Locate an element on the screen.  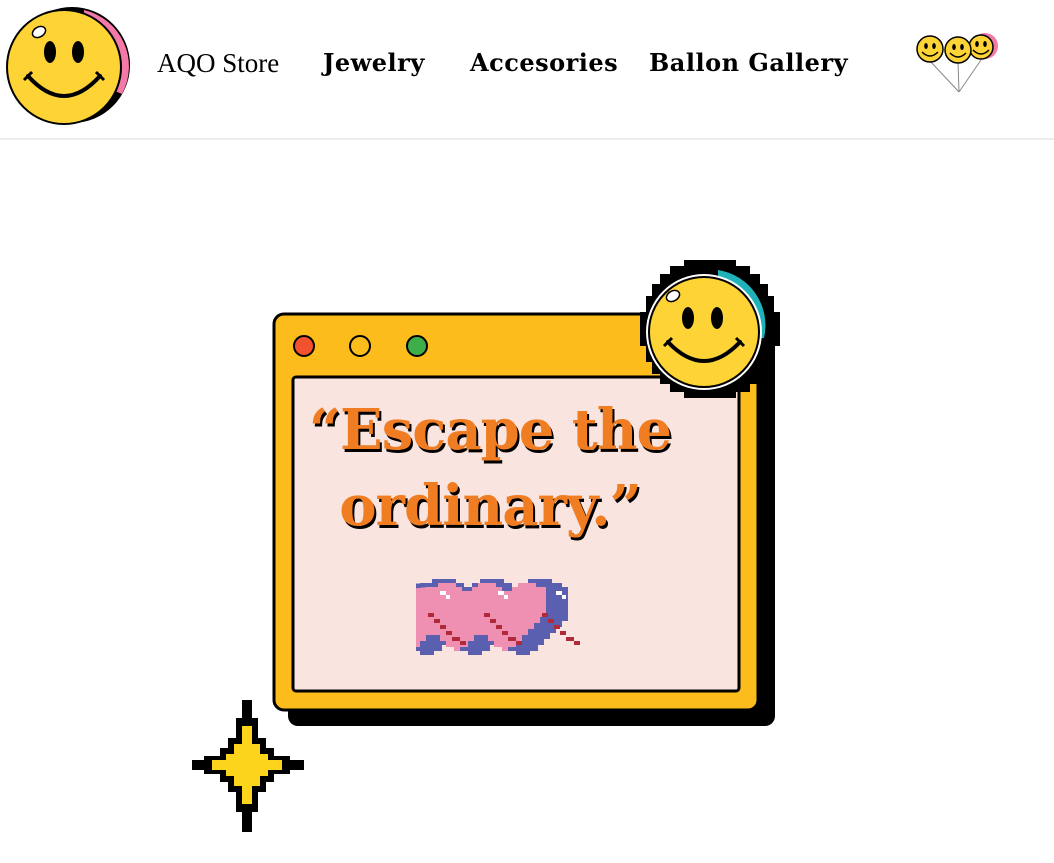
window-dot-red-icon is located at coordinates (304, 346).